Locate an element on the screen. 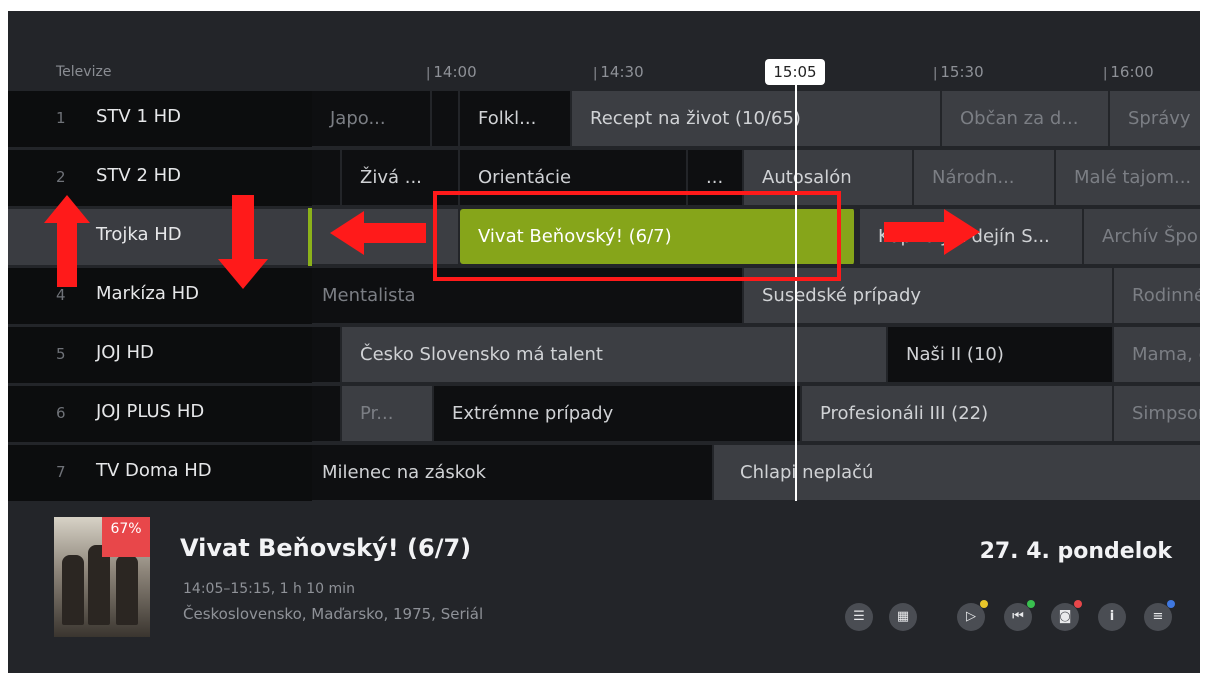 The height and width of the screenshot is (684, 1208). record-icon: ◙ is located at coordinates (1066, 615).